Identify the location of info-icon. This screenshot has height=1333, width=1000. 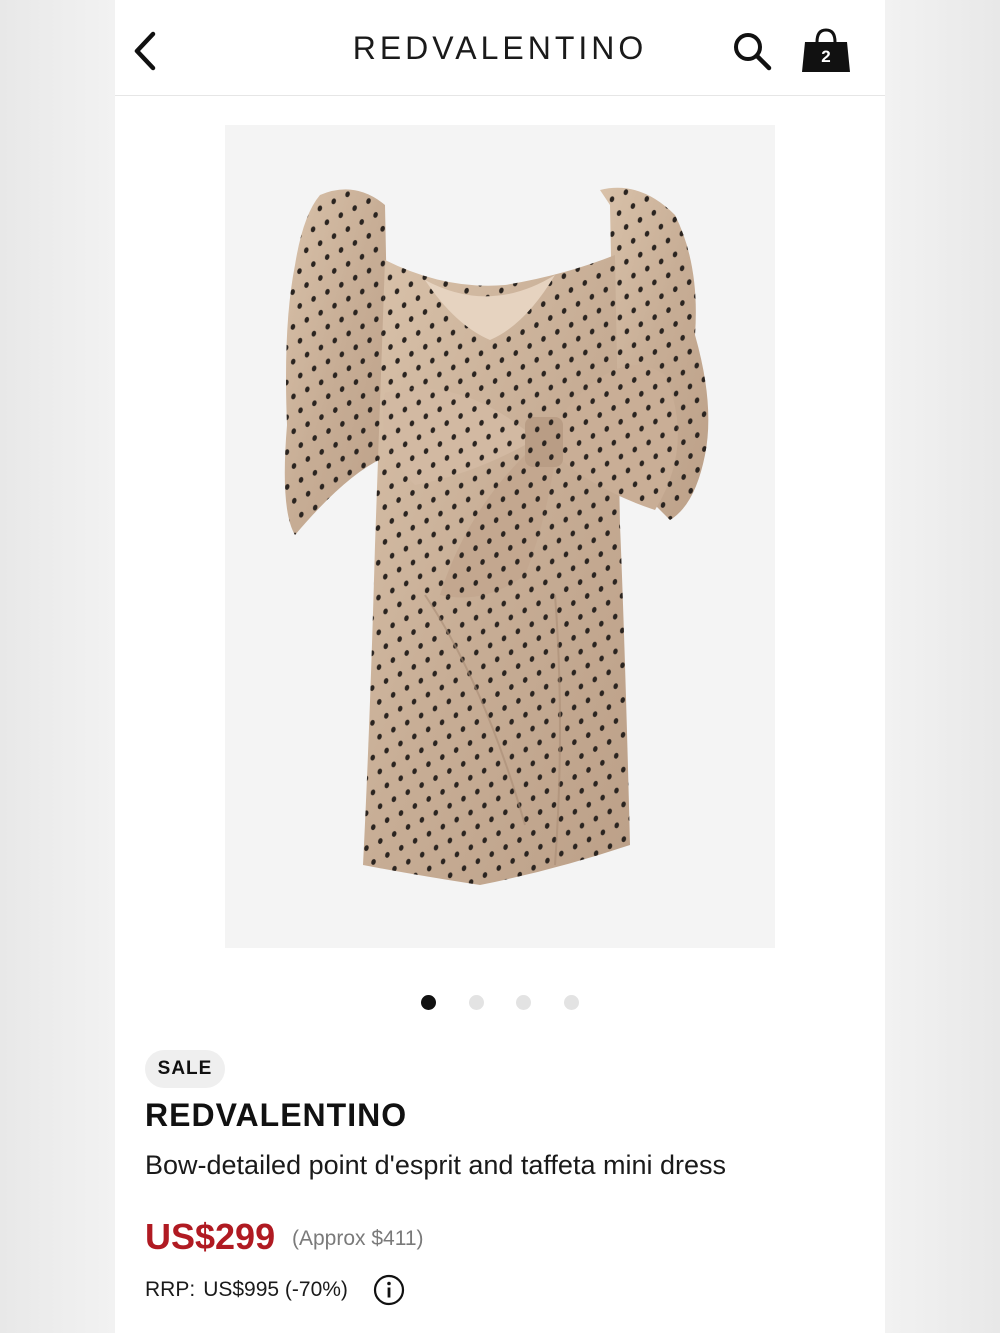
(389, 1290).